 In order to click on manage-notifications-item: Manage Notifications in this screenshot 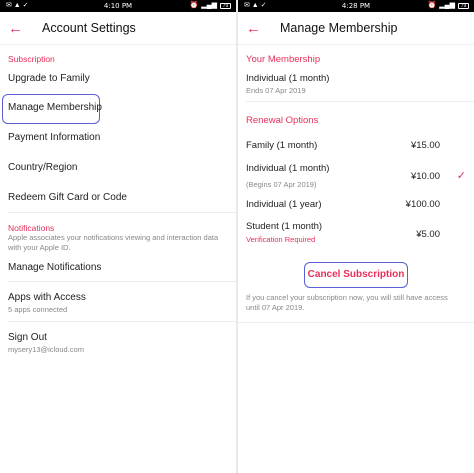, I will do `click(50, 267)`.